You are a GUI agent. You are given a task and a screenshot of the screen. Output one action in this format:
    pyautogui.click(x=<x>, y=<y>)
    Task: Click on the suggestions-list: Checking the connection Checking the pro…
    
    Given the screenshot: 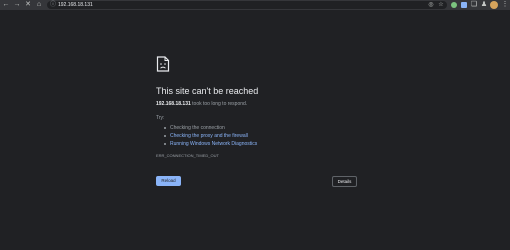 What is the action you would take?
    pyautogui.click(x=210, y=136)
    